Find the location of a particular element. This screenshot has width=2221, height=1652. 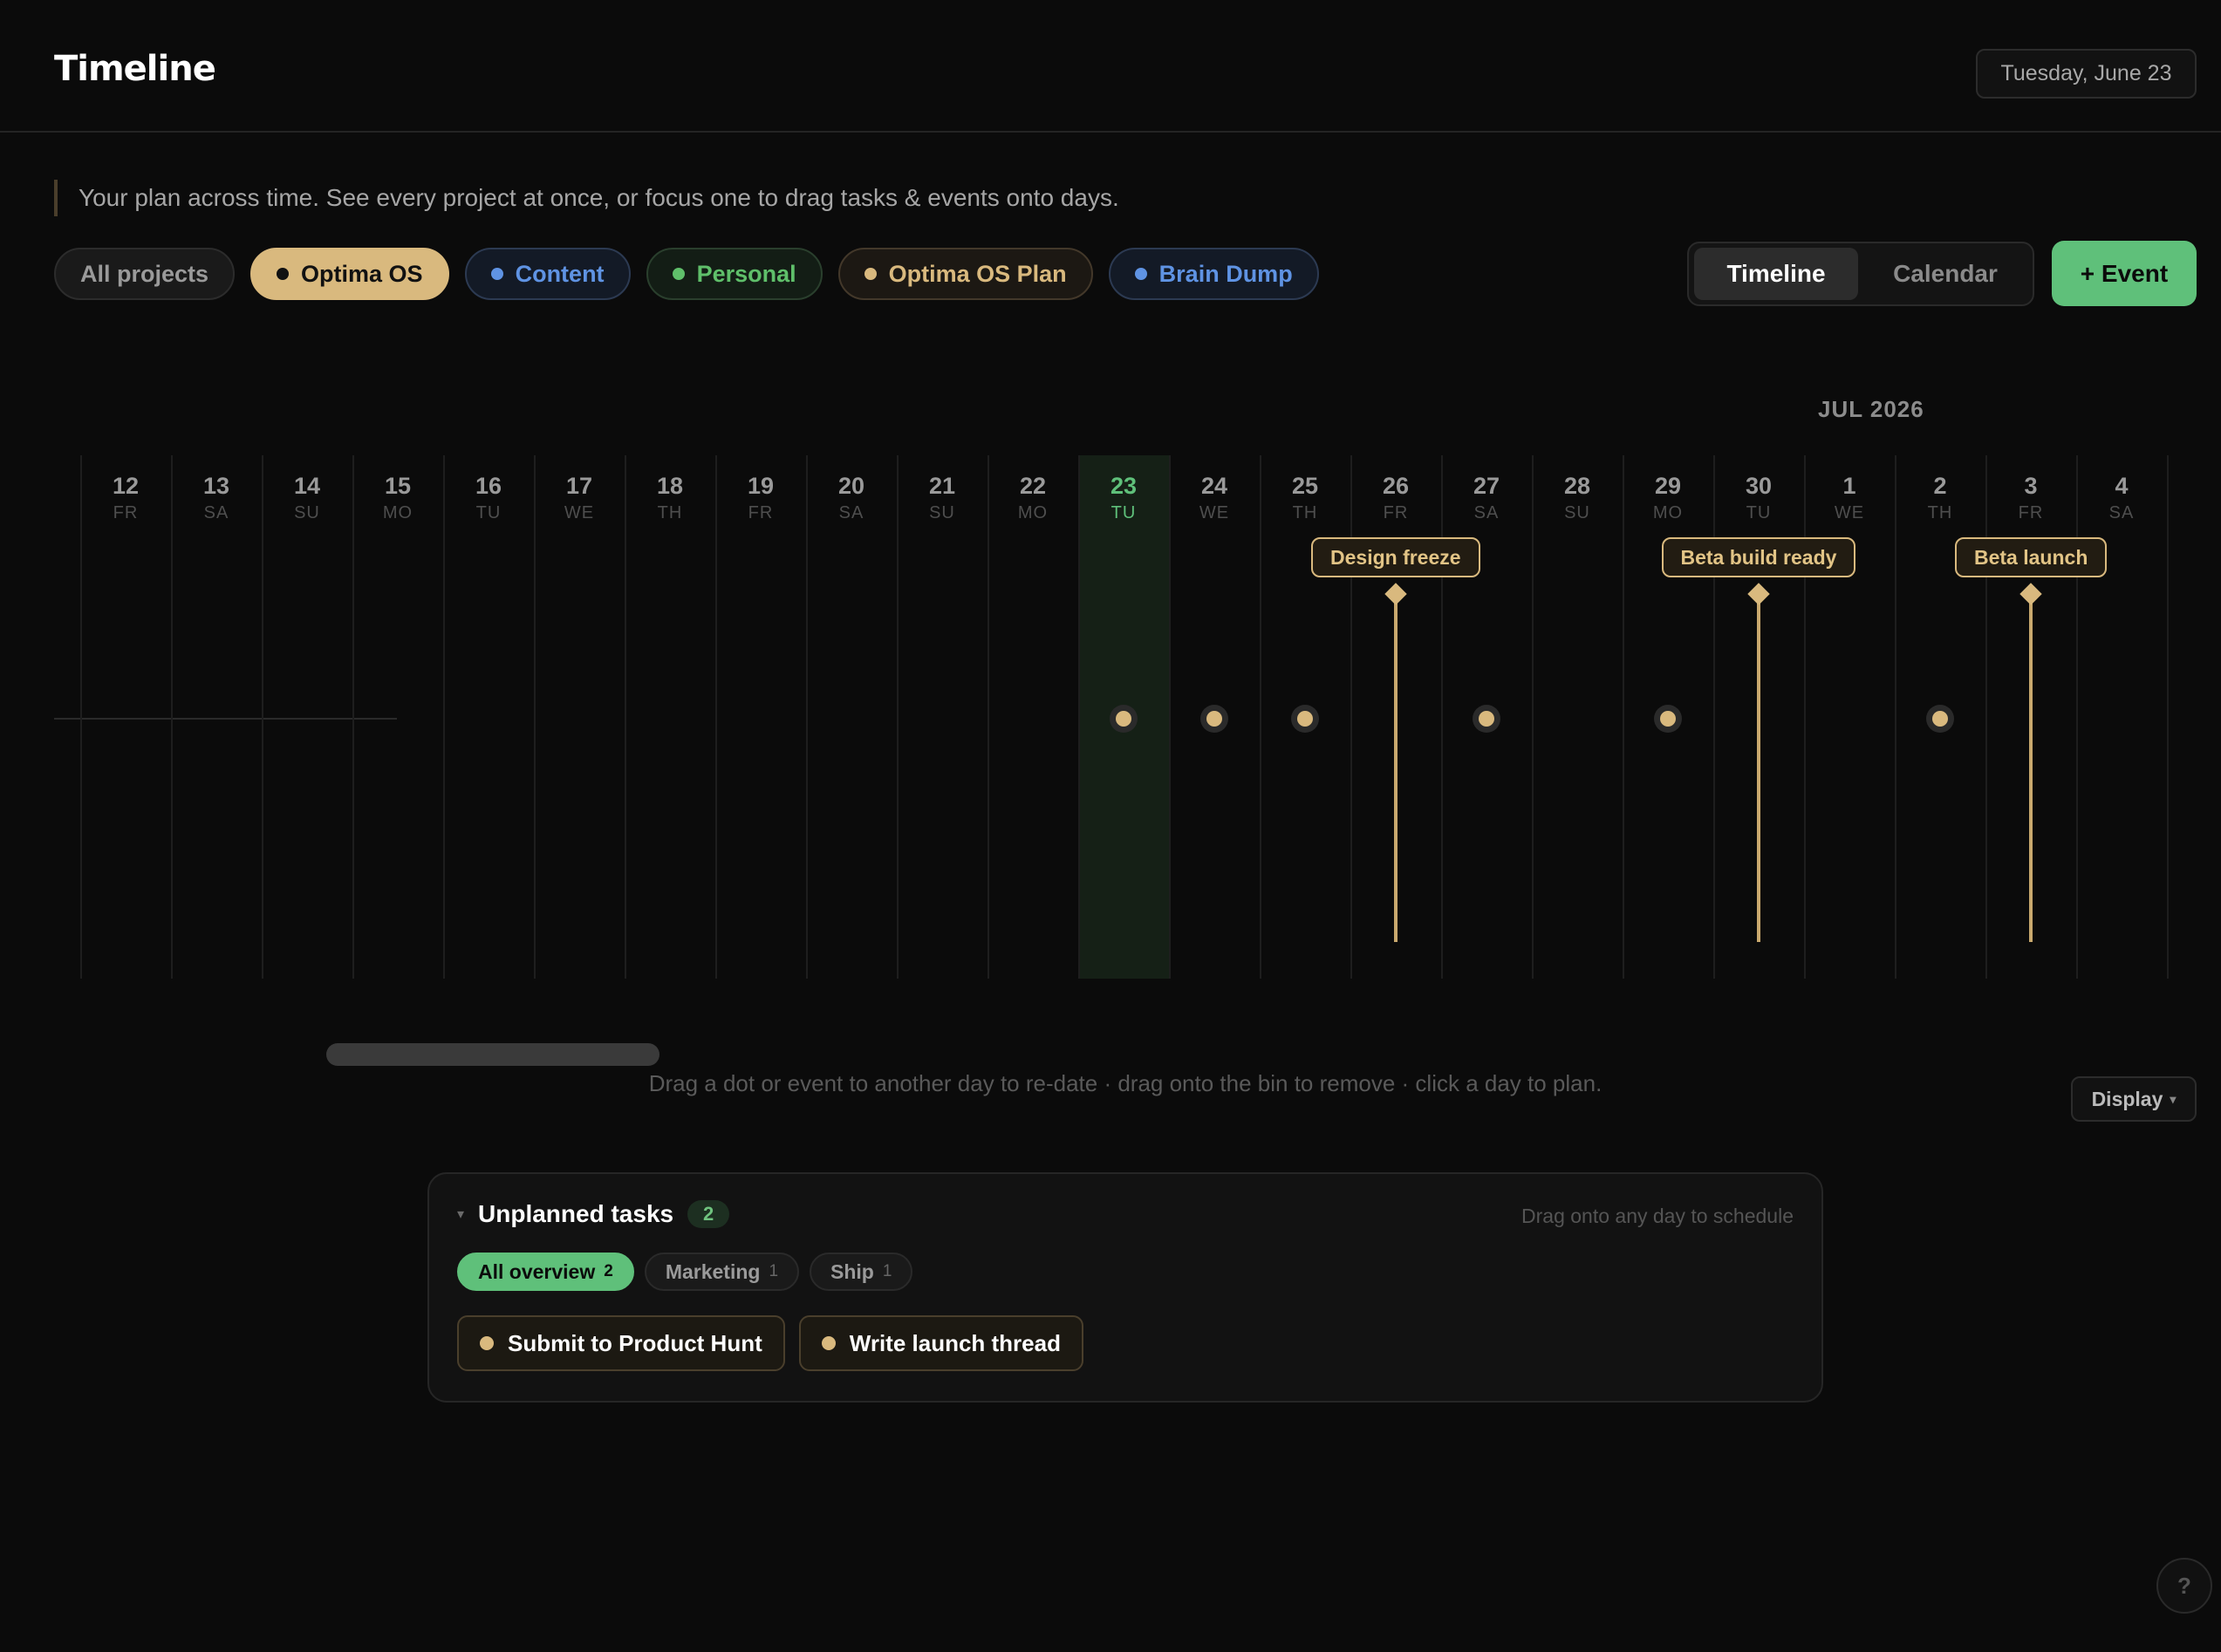

event-label: Beta launch is located at coordinates (2032, 557).